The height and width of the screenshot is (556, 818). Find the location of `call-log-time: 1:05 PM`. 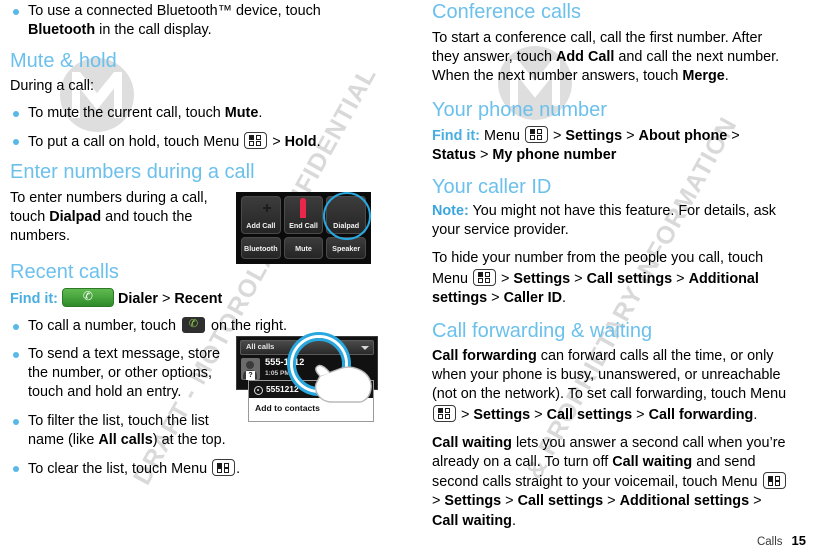

call-log-time: 1:05 PM is located at coordinates (277, 373).